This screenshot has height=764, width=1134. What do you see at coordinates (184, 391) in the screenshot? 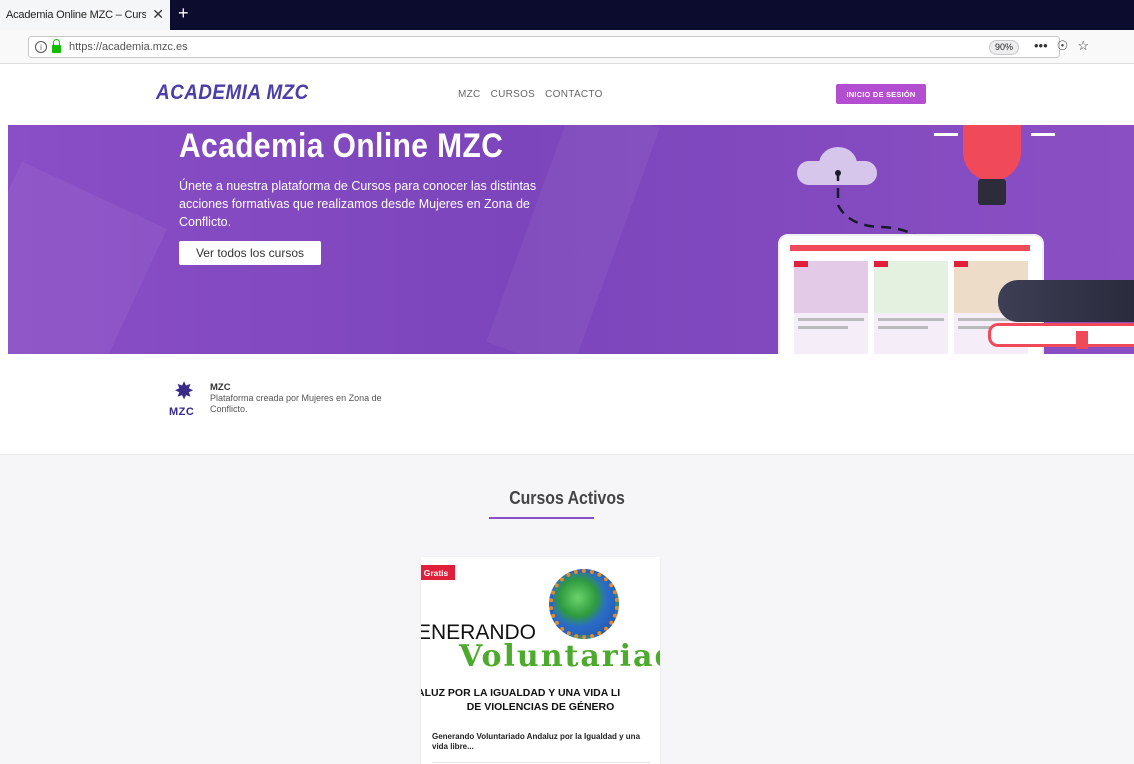
I see `star-icon: ✸` at bounding box center [184, 391].